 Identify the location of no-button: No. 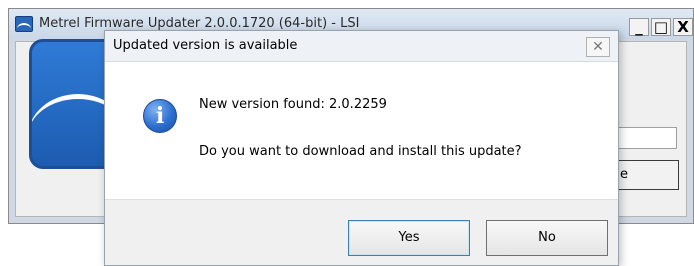
(547, 238).